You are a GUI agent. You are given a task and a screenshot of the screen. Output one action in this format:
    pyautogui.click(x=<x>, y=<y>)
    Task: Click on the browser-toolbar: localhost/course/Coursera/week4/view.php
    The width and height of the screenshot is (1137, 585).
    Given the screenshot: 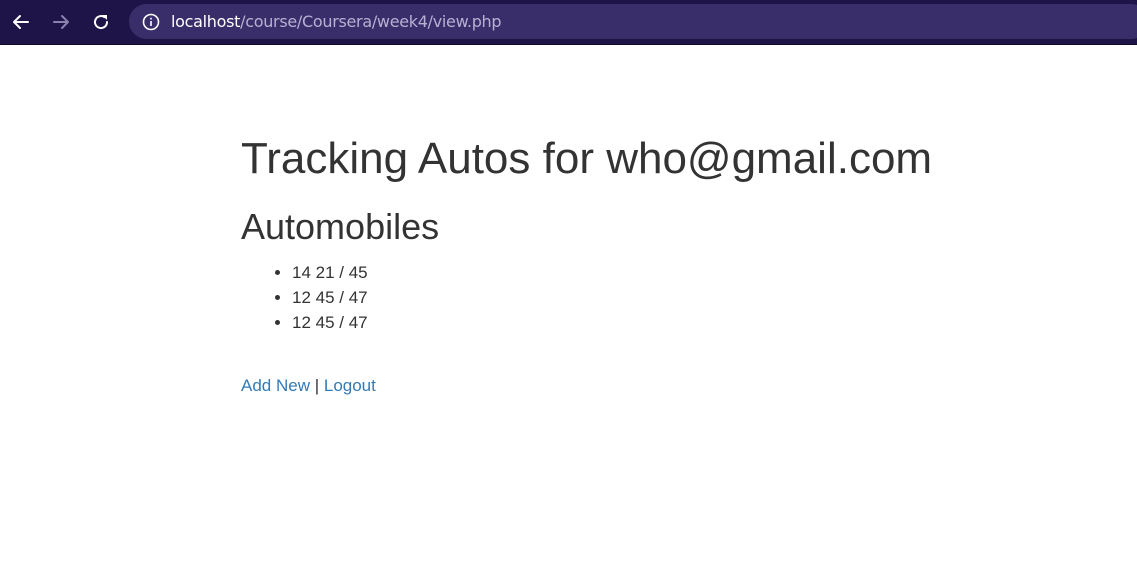 What is the action you would take?
    pyautogui.click(x=568, y=22)
    